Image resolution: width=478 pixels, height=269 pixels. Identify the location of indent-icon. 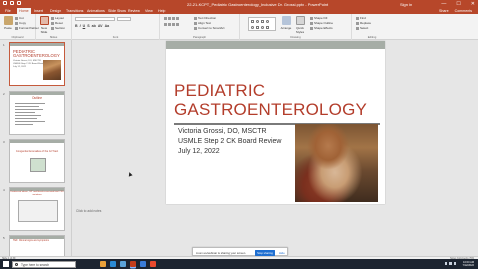
(173, 18).